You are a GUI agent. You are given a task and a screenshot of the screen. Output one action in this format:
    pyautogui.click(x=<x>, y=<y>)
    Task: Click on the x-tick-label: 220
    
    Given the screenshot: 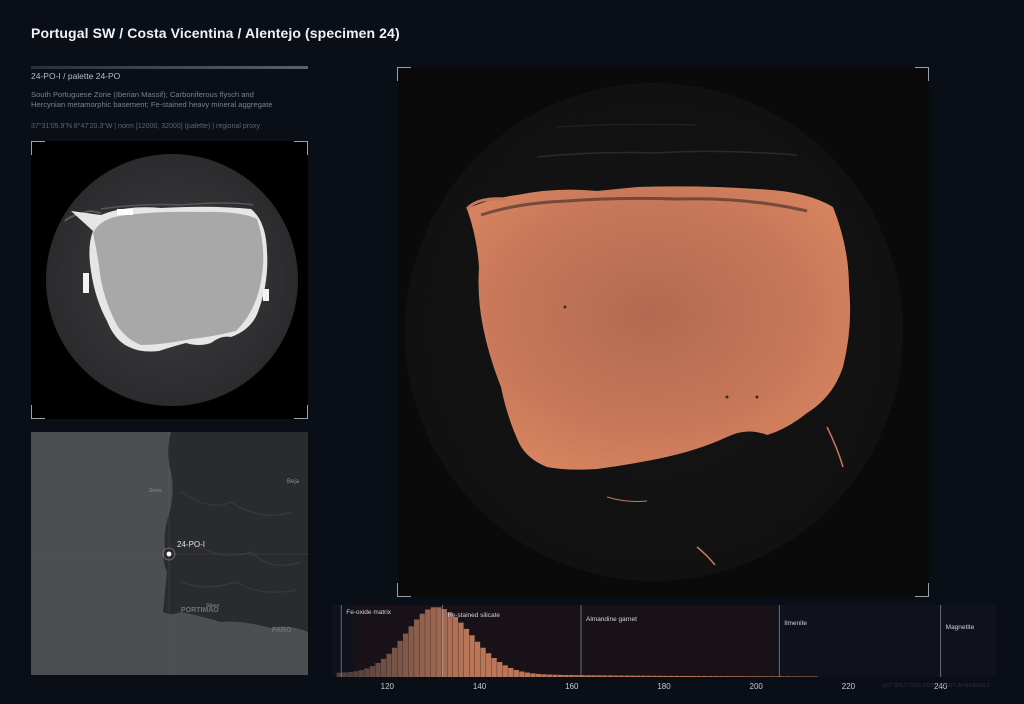 What is the action you would take?
    pyautogui.click(x=849, y=686)
    